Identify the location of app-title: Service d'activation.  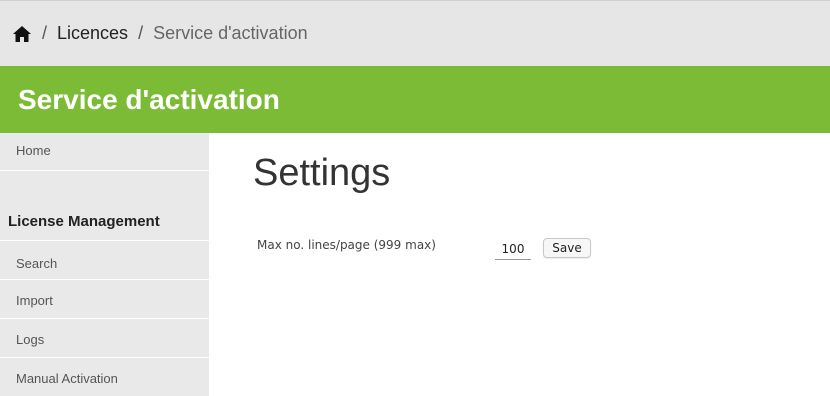
(149, 99).